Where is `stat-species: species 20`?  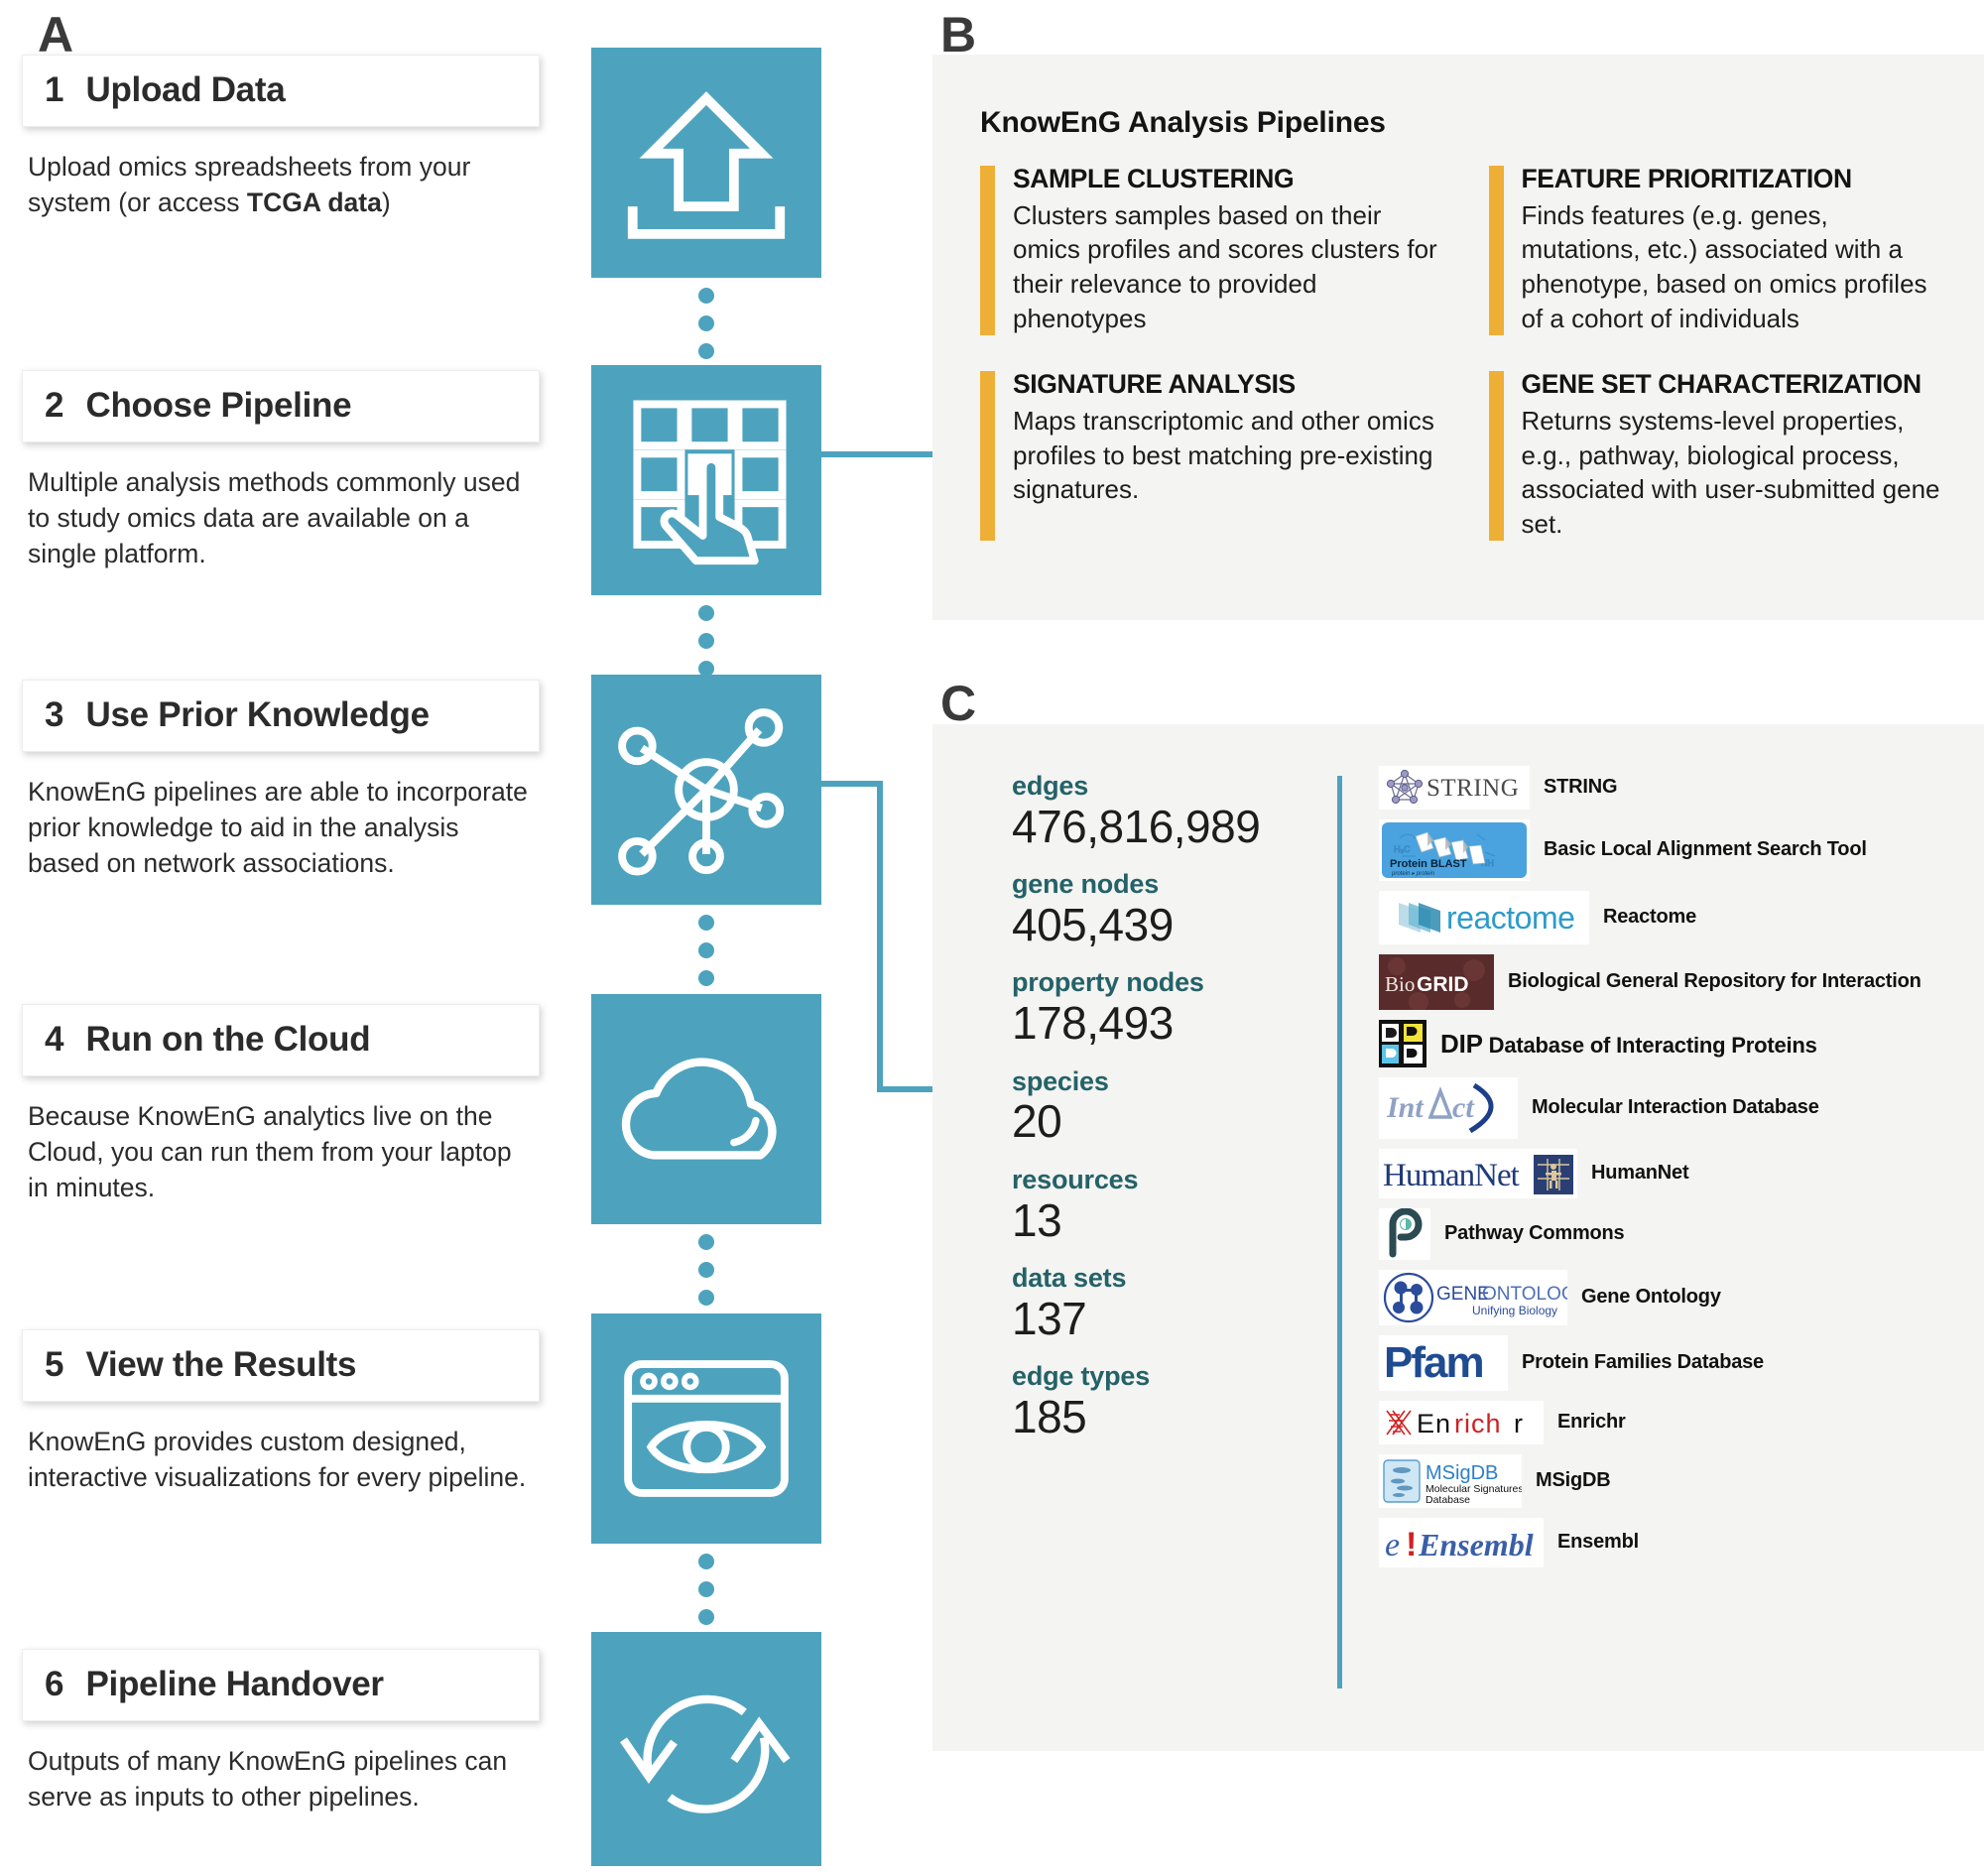 stat-species: species 20 is located at coordinates (1175, 1106).